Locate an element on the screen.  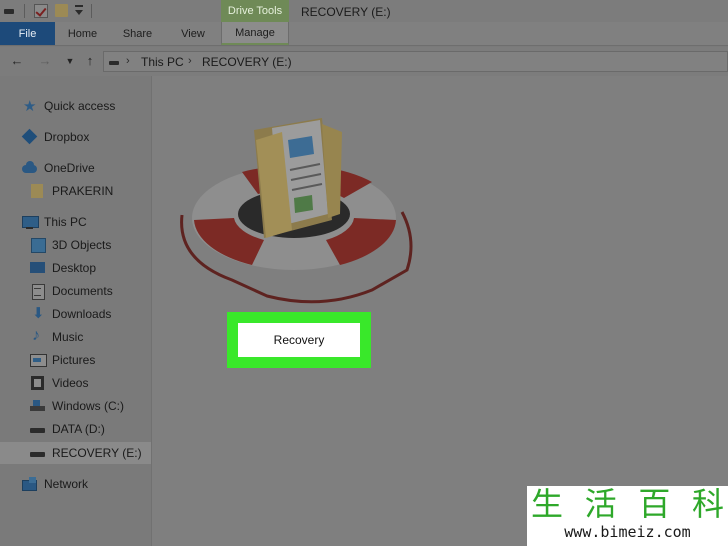
sidebar-item-label: PRAKERIN is located at coordinates (83, 191).